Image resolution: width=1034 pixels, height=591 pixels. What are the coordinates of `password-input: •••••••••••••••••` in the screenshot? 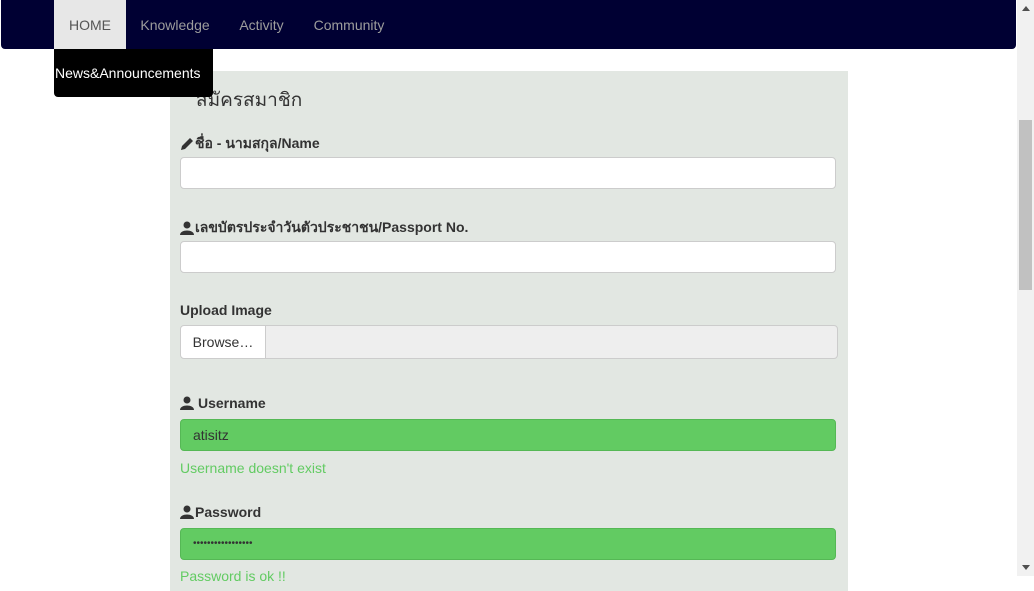 It's located at (508, 544).